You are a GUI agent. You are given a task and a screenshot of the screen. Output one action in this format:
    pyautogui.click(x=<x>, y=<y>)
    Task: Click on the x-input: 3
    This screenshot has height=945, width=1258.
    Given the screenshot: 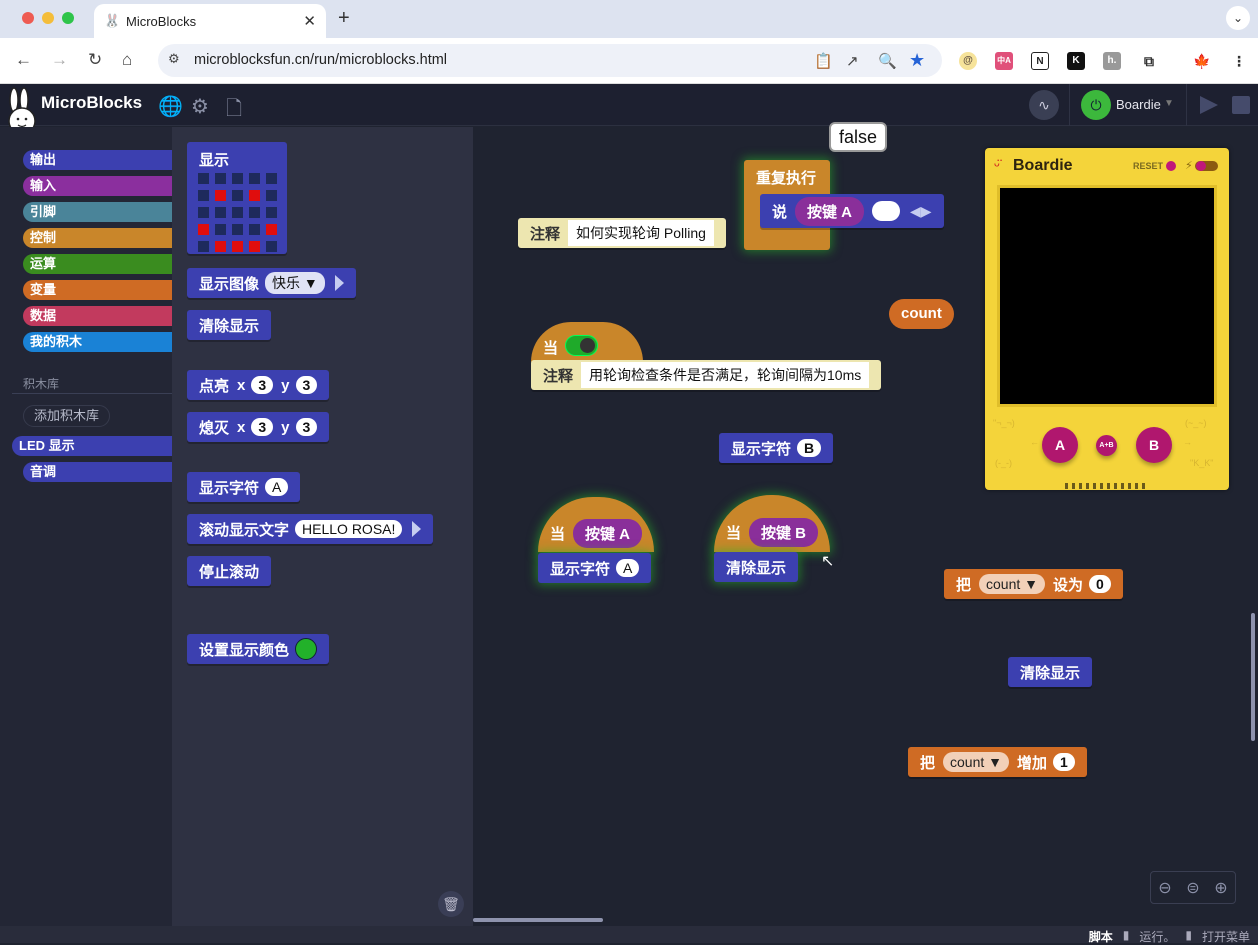 What is the action you would take?
    pyautogui.click(x=262, y=427)
    